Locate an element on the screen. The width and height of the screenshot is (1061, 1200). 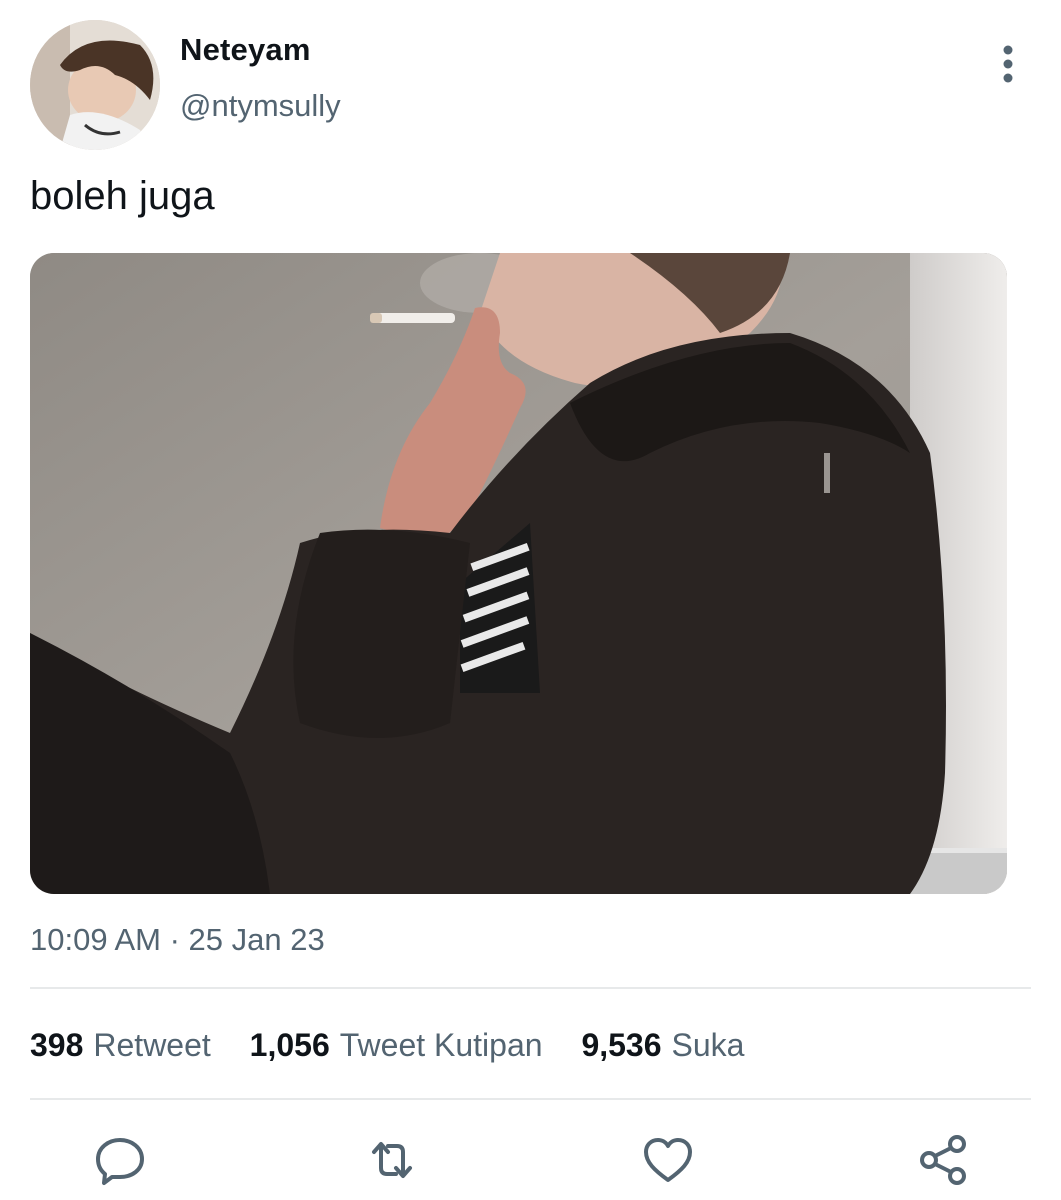
tweet-stats: 398 Retweet 1,056 Tweet Kutipan 9,536 Suka is located at coordinates (402, 1045).